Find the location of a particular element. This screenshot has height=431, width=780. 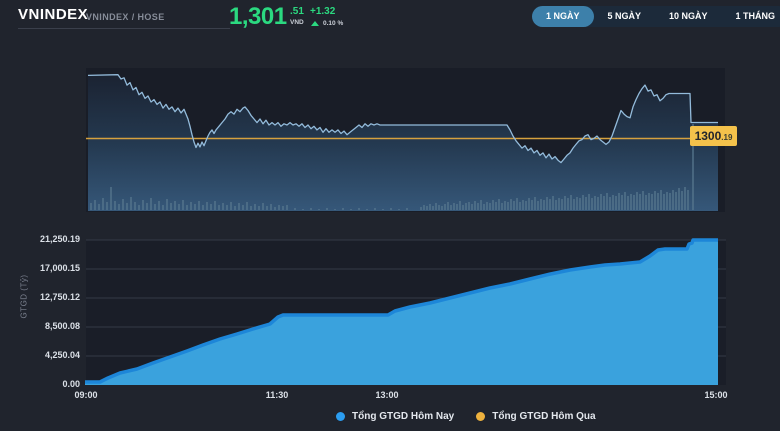

ytick-12750: 12,750.12 is located at coordinates (59, 297).